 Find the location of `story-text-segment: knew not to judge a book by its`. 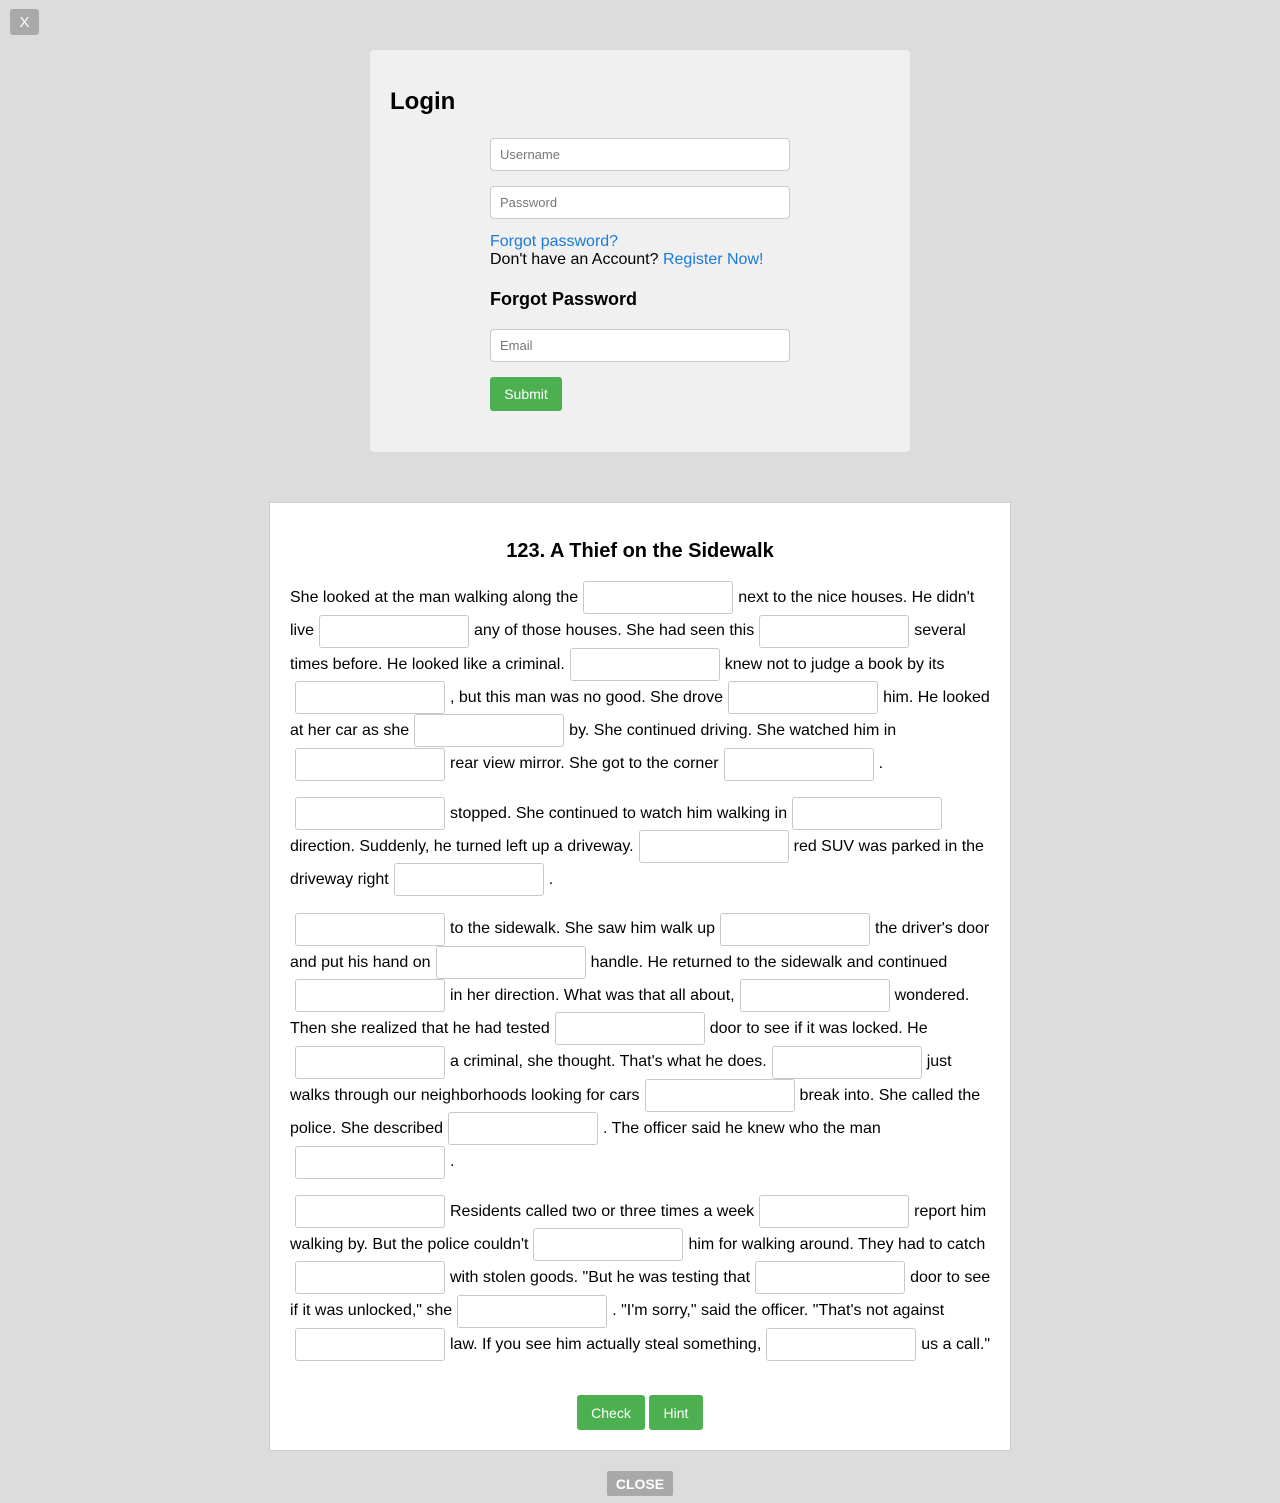

story-text-segment: knew not to judge a book by its is located at coordinates (834, 664).